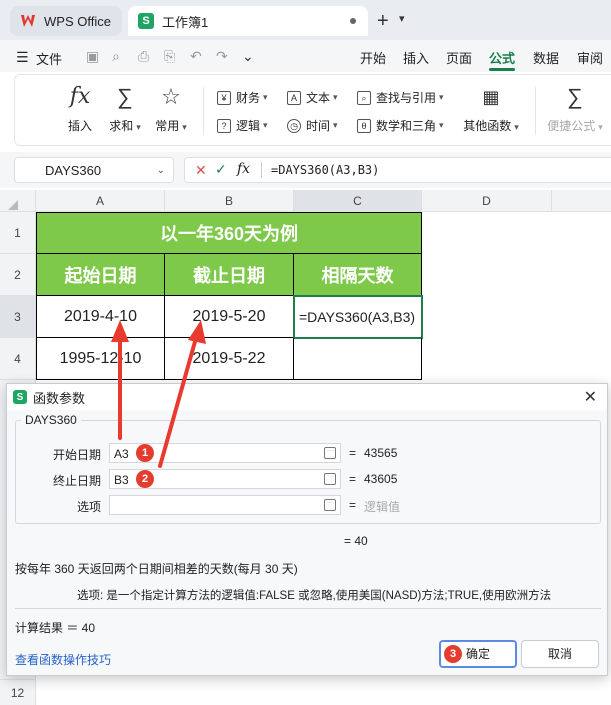 The height and width of the screenshot is (705, 611). What do you see at coordinates (397, 170) in the screenshot?
I see `formula-input: ✕ ✓ fx =DAYS360(A3,B3)` at bounding box center [397, 170].